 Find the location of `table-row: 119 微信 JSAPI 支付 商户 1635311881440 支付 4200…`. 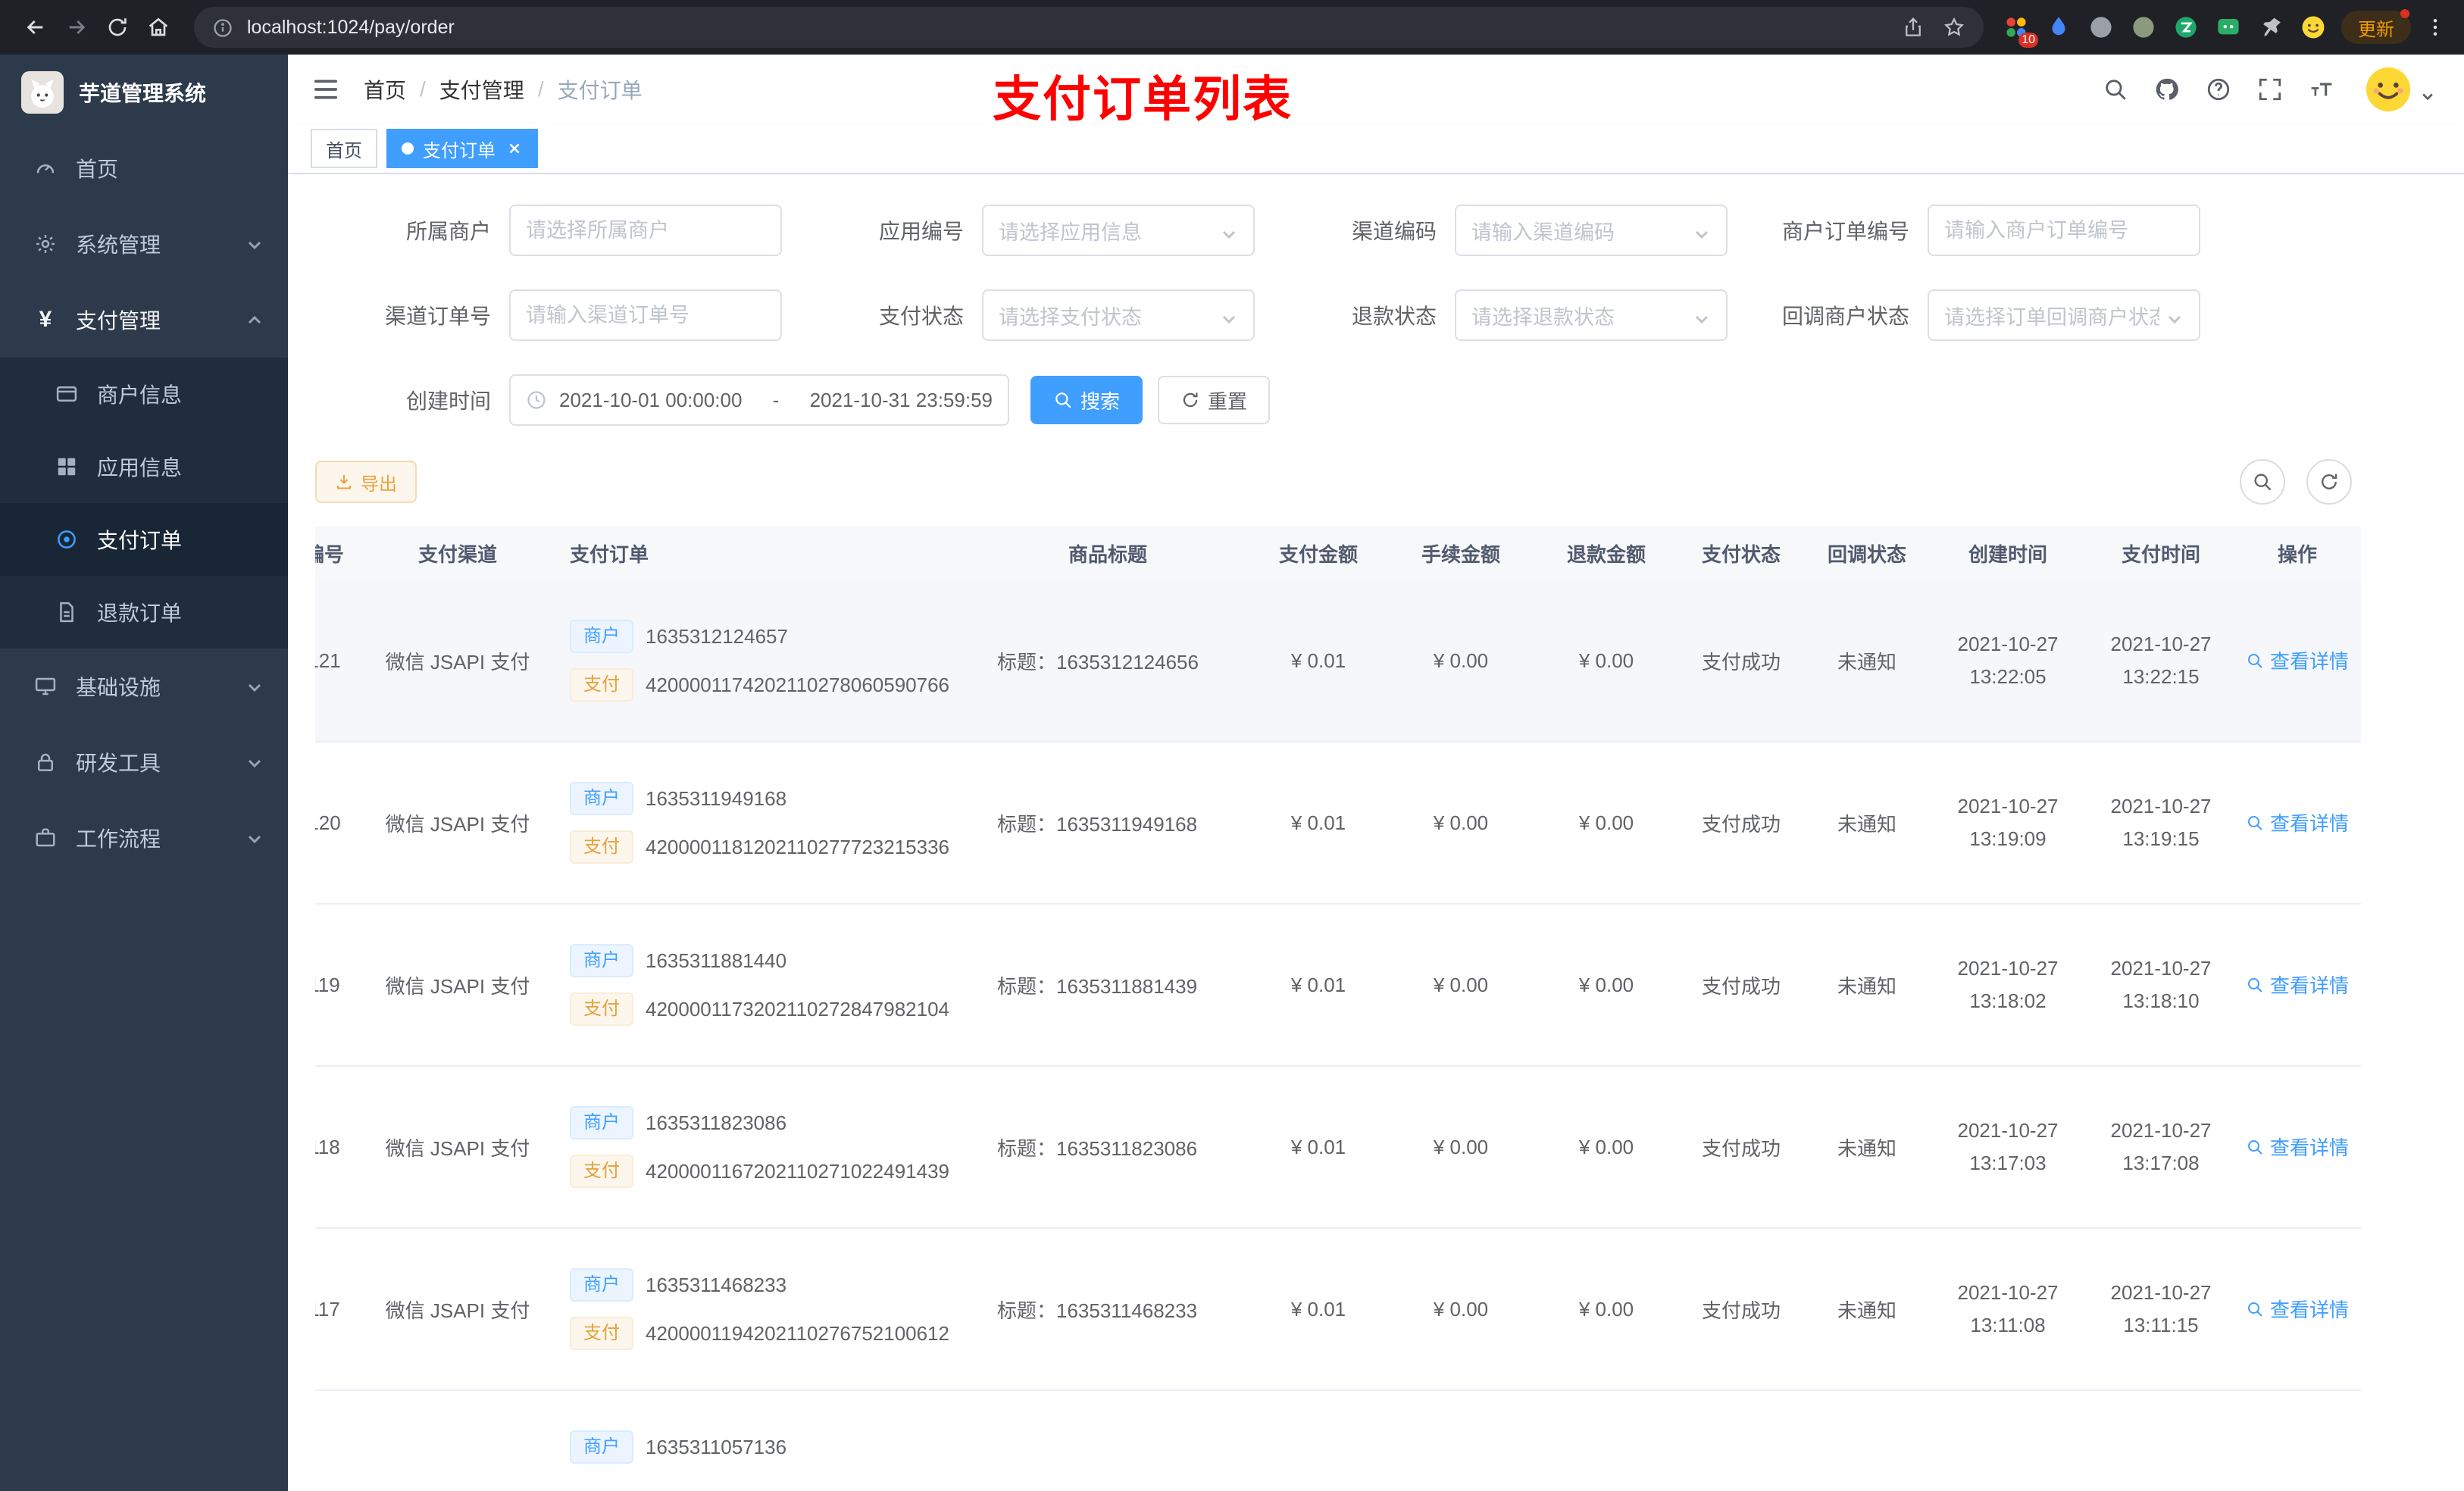

table-row: 119 微信 JSAPI 支付 商户 1635311881440 支付 4200… is located at coordinates (1338, 986).